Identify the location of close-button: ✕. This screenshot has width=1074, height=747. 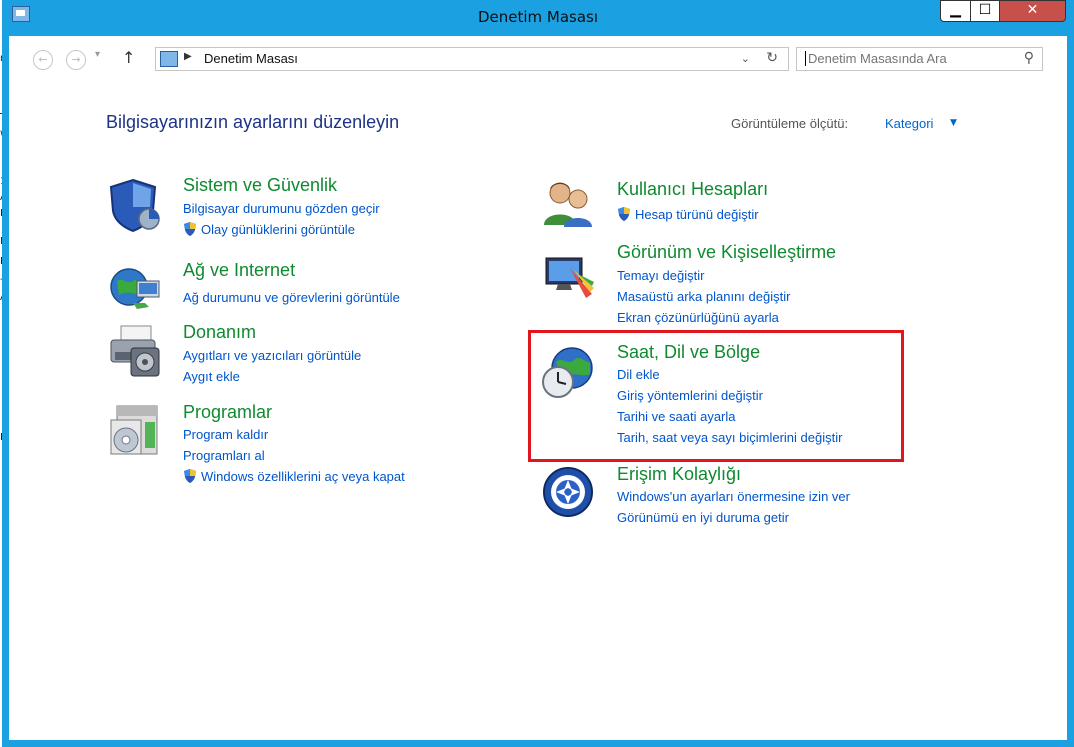
(1032, 11).